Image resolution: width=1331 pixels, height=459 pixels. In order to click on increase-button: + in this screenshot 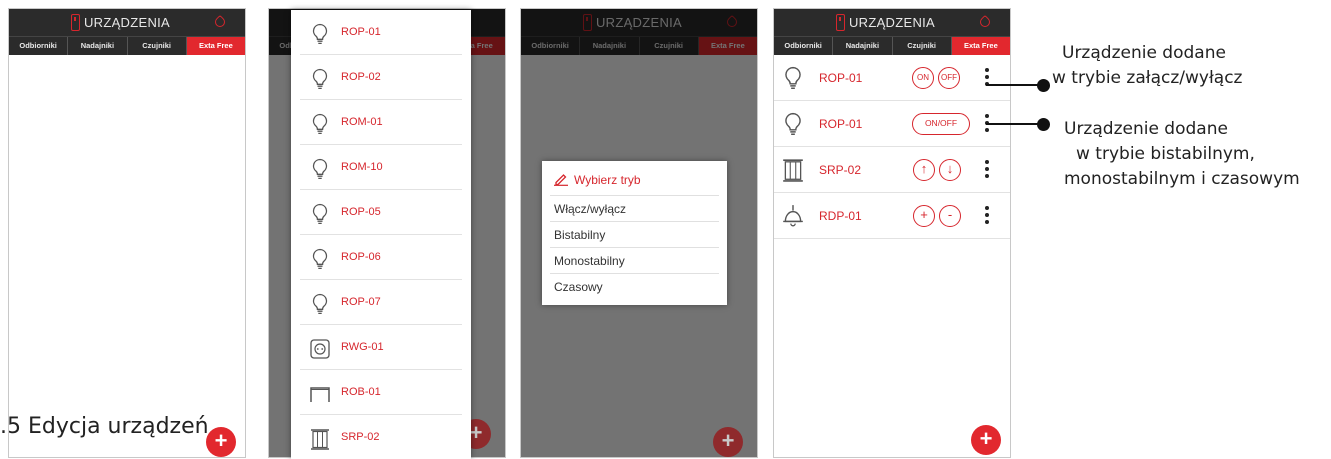, I will do `click(924, 216)`.